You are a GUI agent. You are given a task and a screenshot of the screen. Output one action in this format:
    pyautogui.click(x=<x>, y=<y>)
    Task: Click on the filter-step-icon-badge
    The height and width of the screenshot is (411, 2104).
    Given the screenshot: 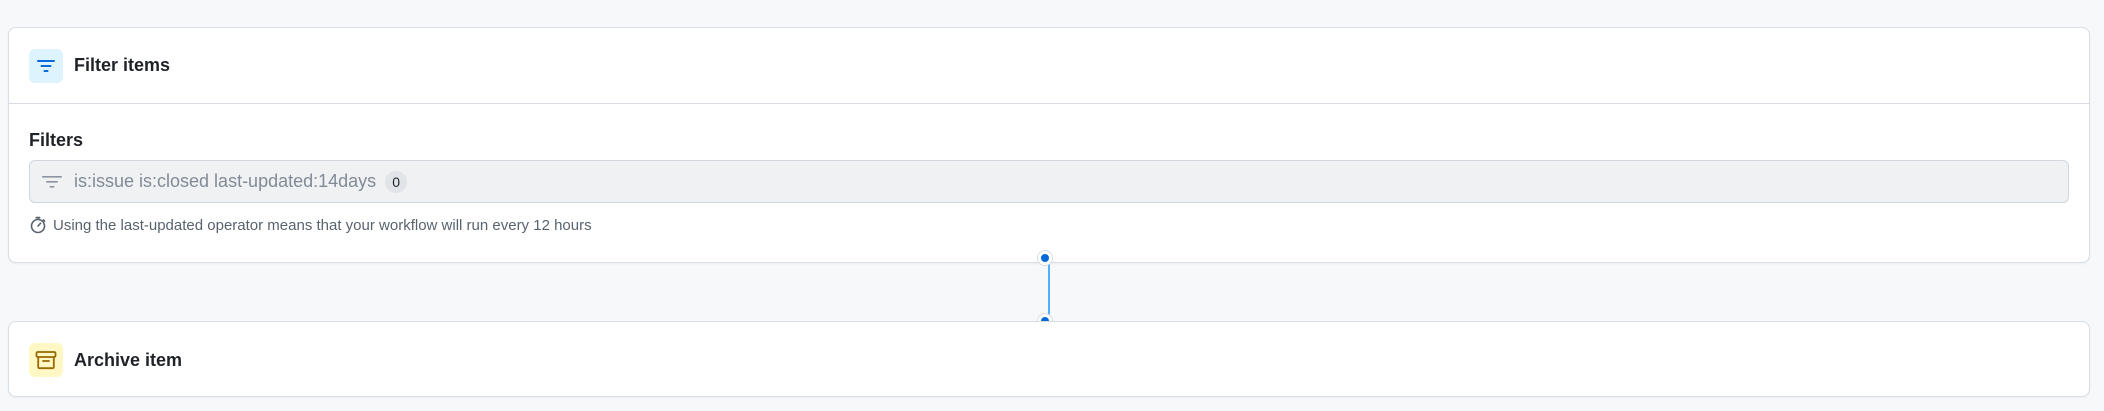 What is the action you would take?
    pyautogui.click(x=46, y=65)
    